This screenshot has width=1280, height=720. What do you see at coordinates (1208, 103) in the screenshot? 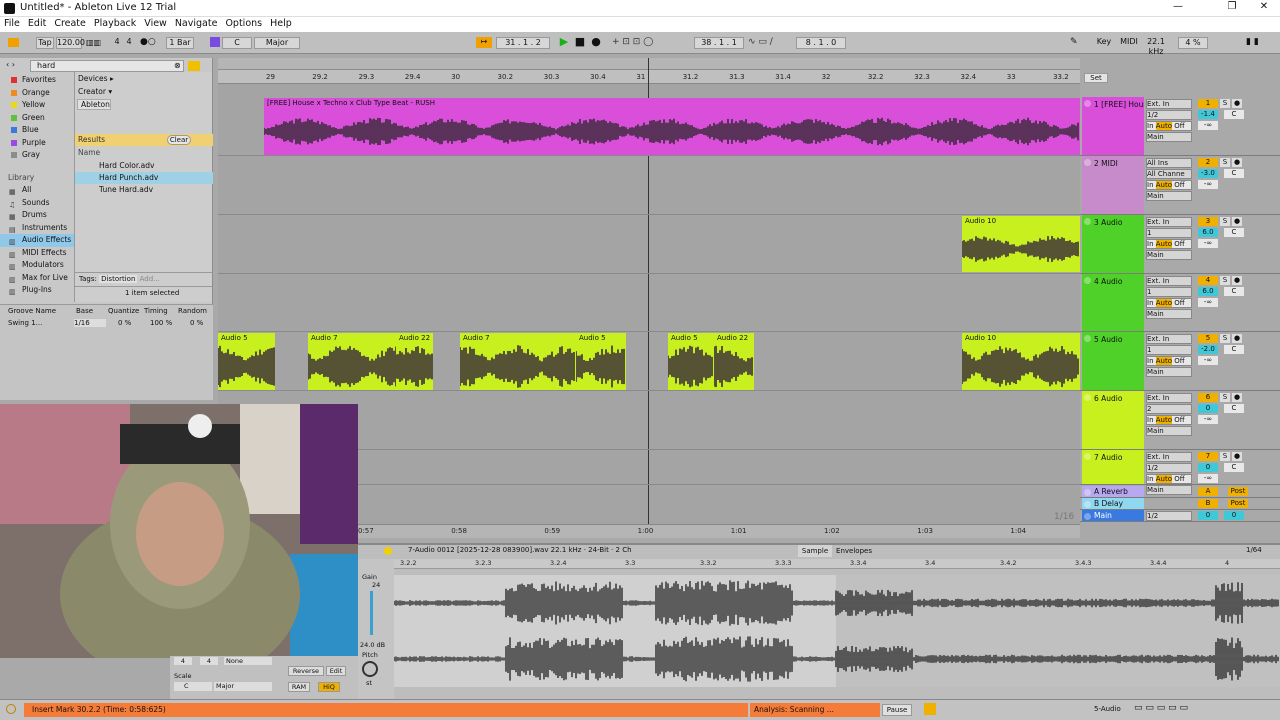
I see `track-number-button: 1` at bounding box center [1208, 103].